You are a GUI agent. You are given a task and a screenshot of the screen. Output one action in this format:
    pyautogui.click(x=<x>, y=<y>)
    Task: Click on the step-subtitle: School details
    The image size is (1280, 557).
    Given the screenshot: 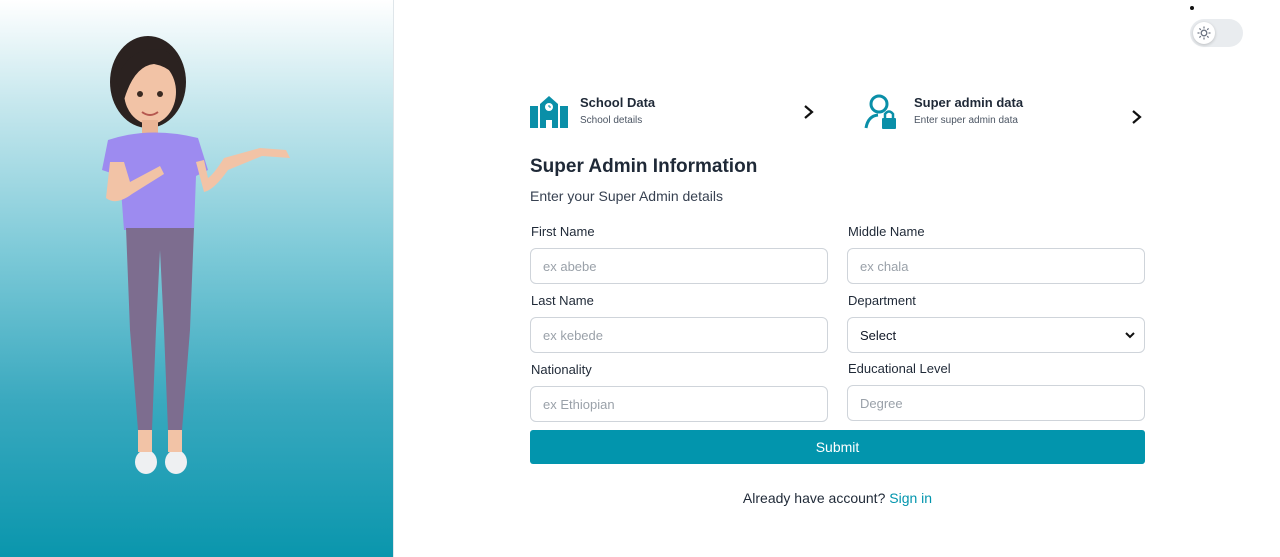 What is the action you would take?
    pyautogui.click(x=611, y=120)
    